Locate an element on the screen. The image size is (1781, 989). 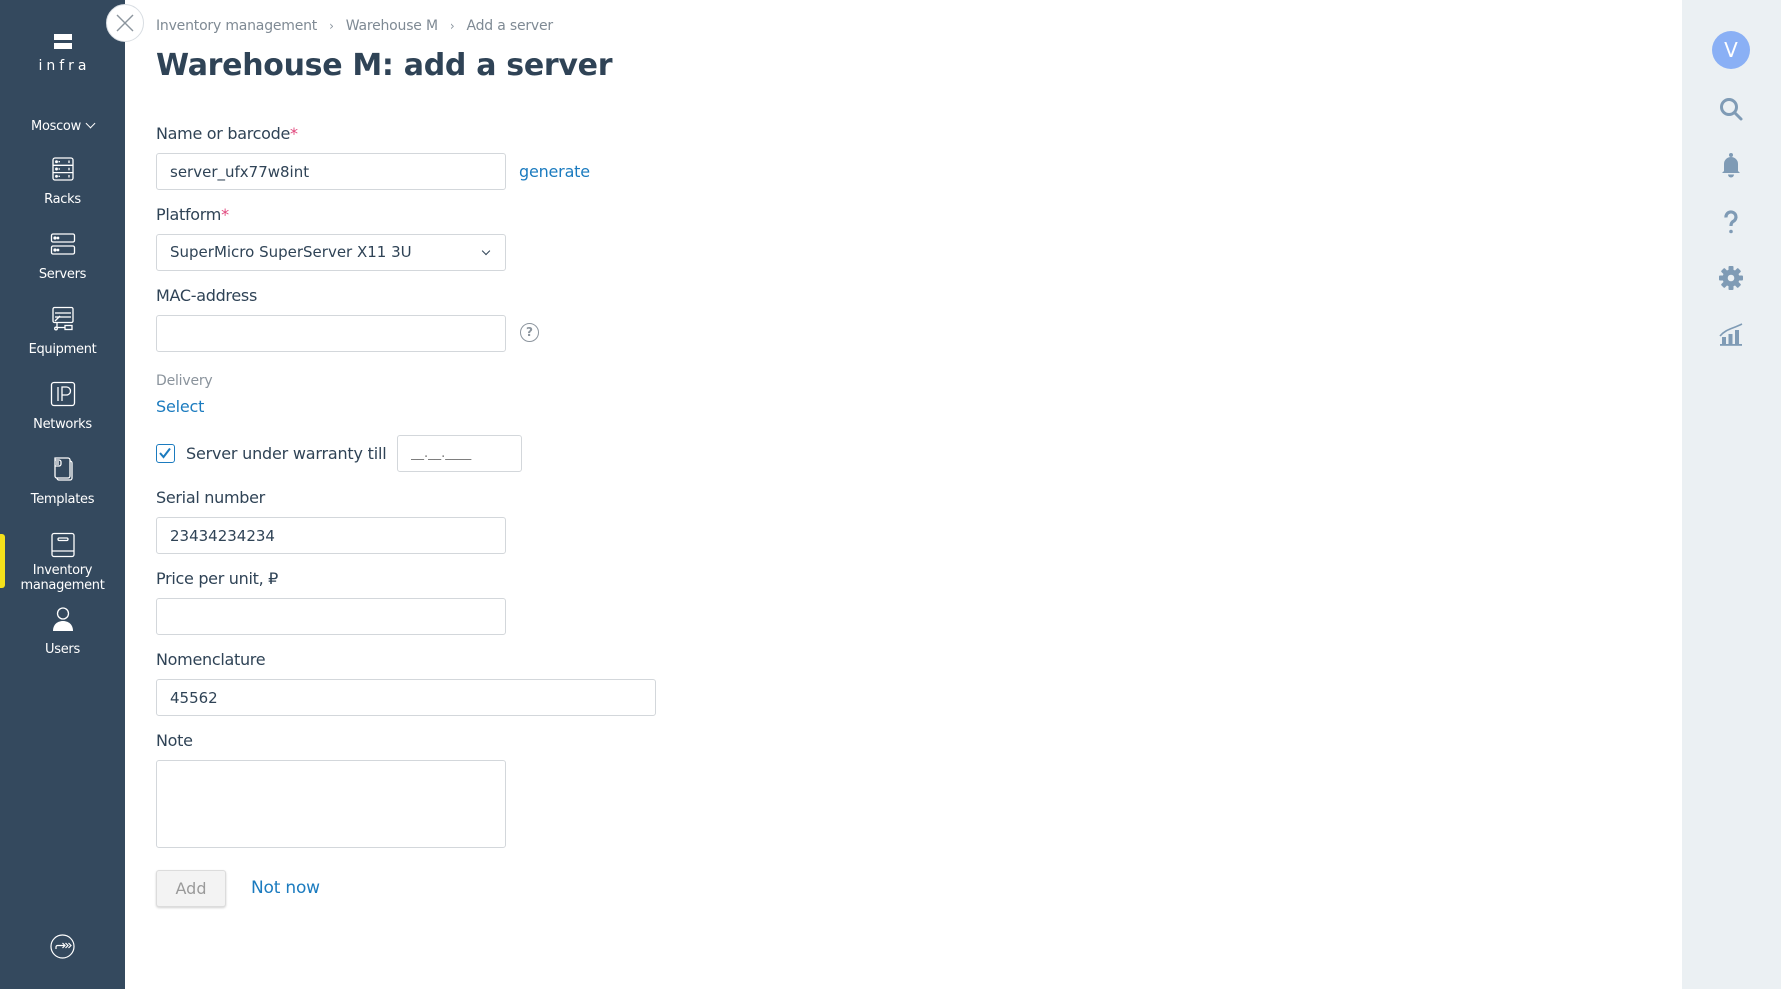
sidebar-item-inventory-management: Inventory management is located at coordinates (62, 567).